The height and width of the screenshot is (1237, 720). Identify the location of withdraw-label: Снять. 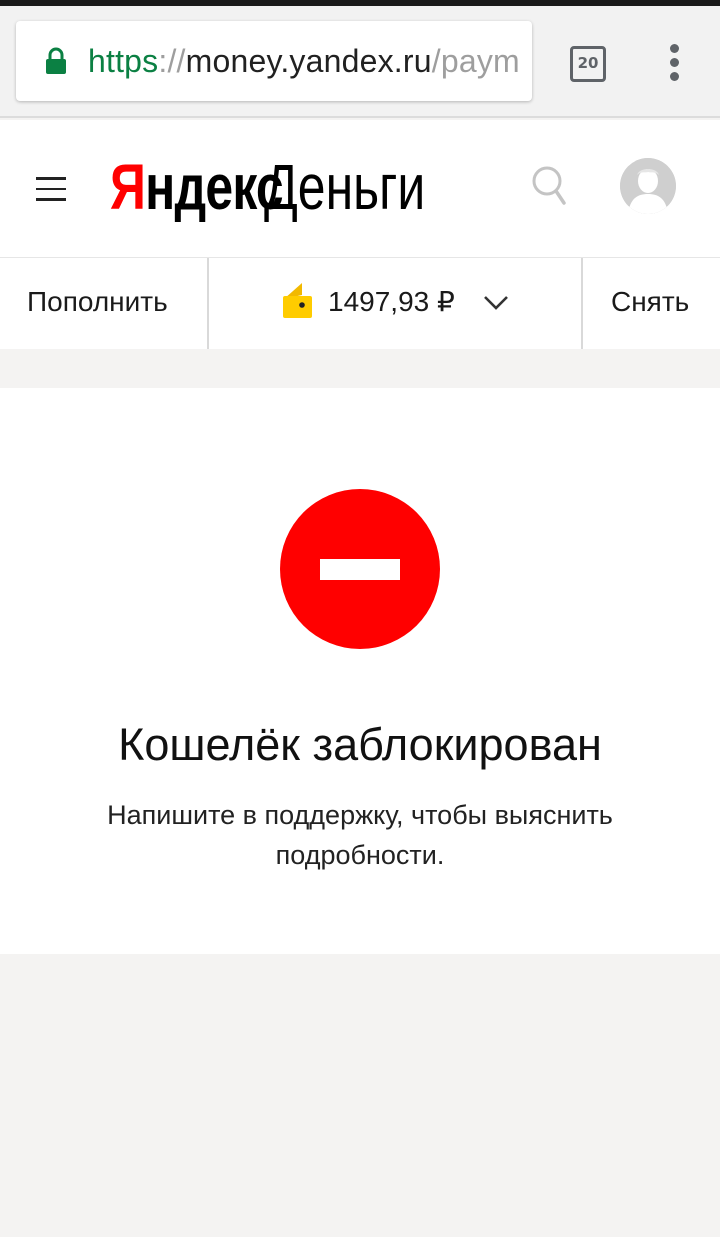
(650, 301).